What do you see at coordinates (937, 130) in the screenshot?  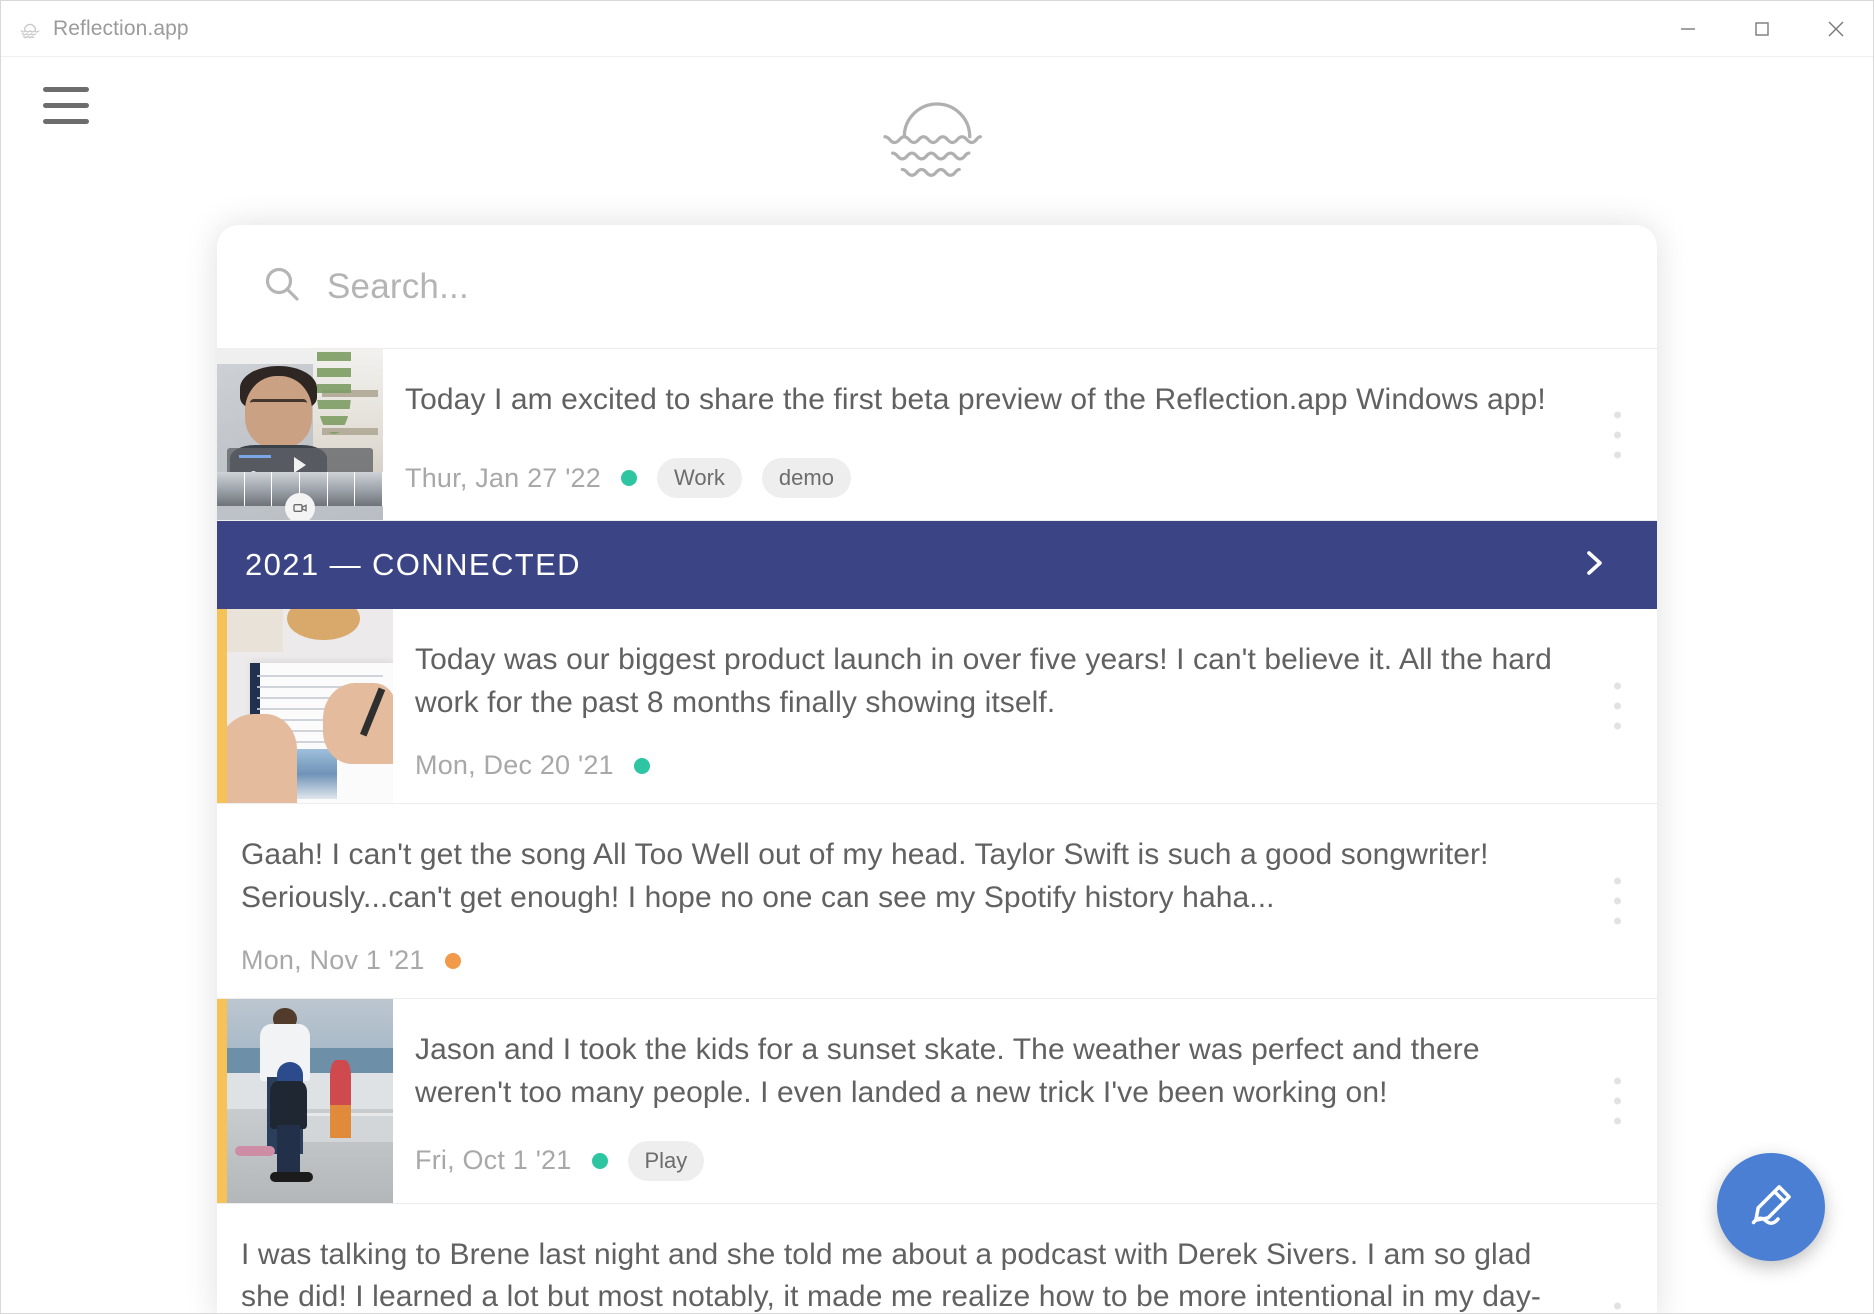 I see `sunset-over-water-logo` at bounding box center [937, 130].